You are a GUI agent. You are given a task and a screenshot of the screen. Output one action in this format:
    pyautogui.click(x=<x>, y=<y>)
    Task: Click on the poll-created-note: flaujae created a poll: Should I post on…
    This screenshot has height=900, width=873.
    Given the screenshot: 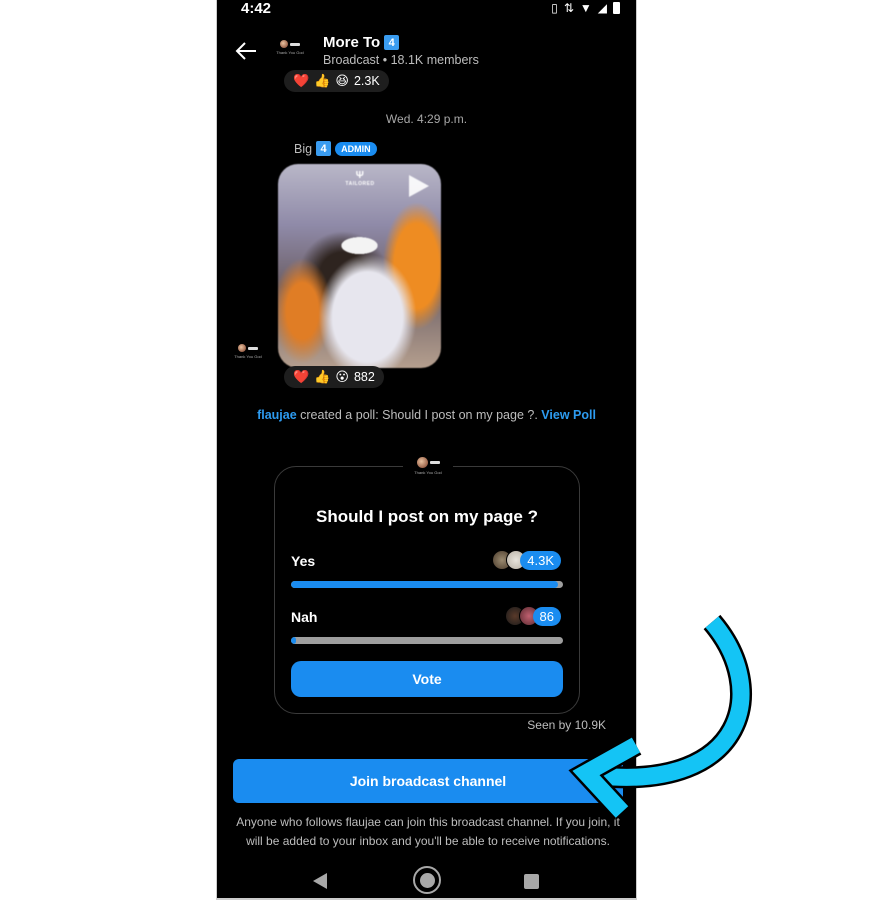 What is the action you would take?
    pyautogui.click(x=426, y=415)
    